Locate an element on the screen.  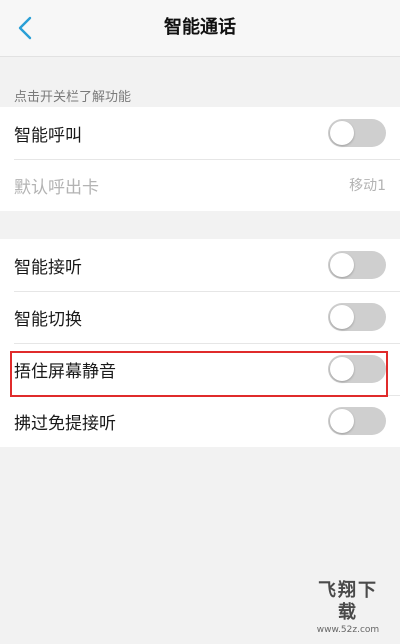
toggle-smart-answer is located at coordinates (357, 265).